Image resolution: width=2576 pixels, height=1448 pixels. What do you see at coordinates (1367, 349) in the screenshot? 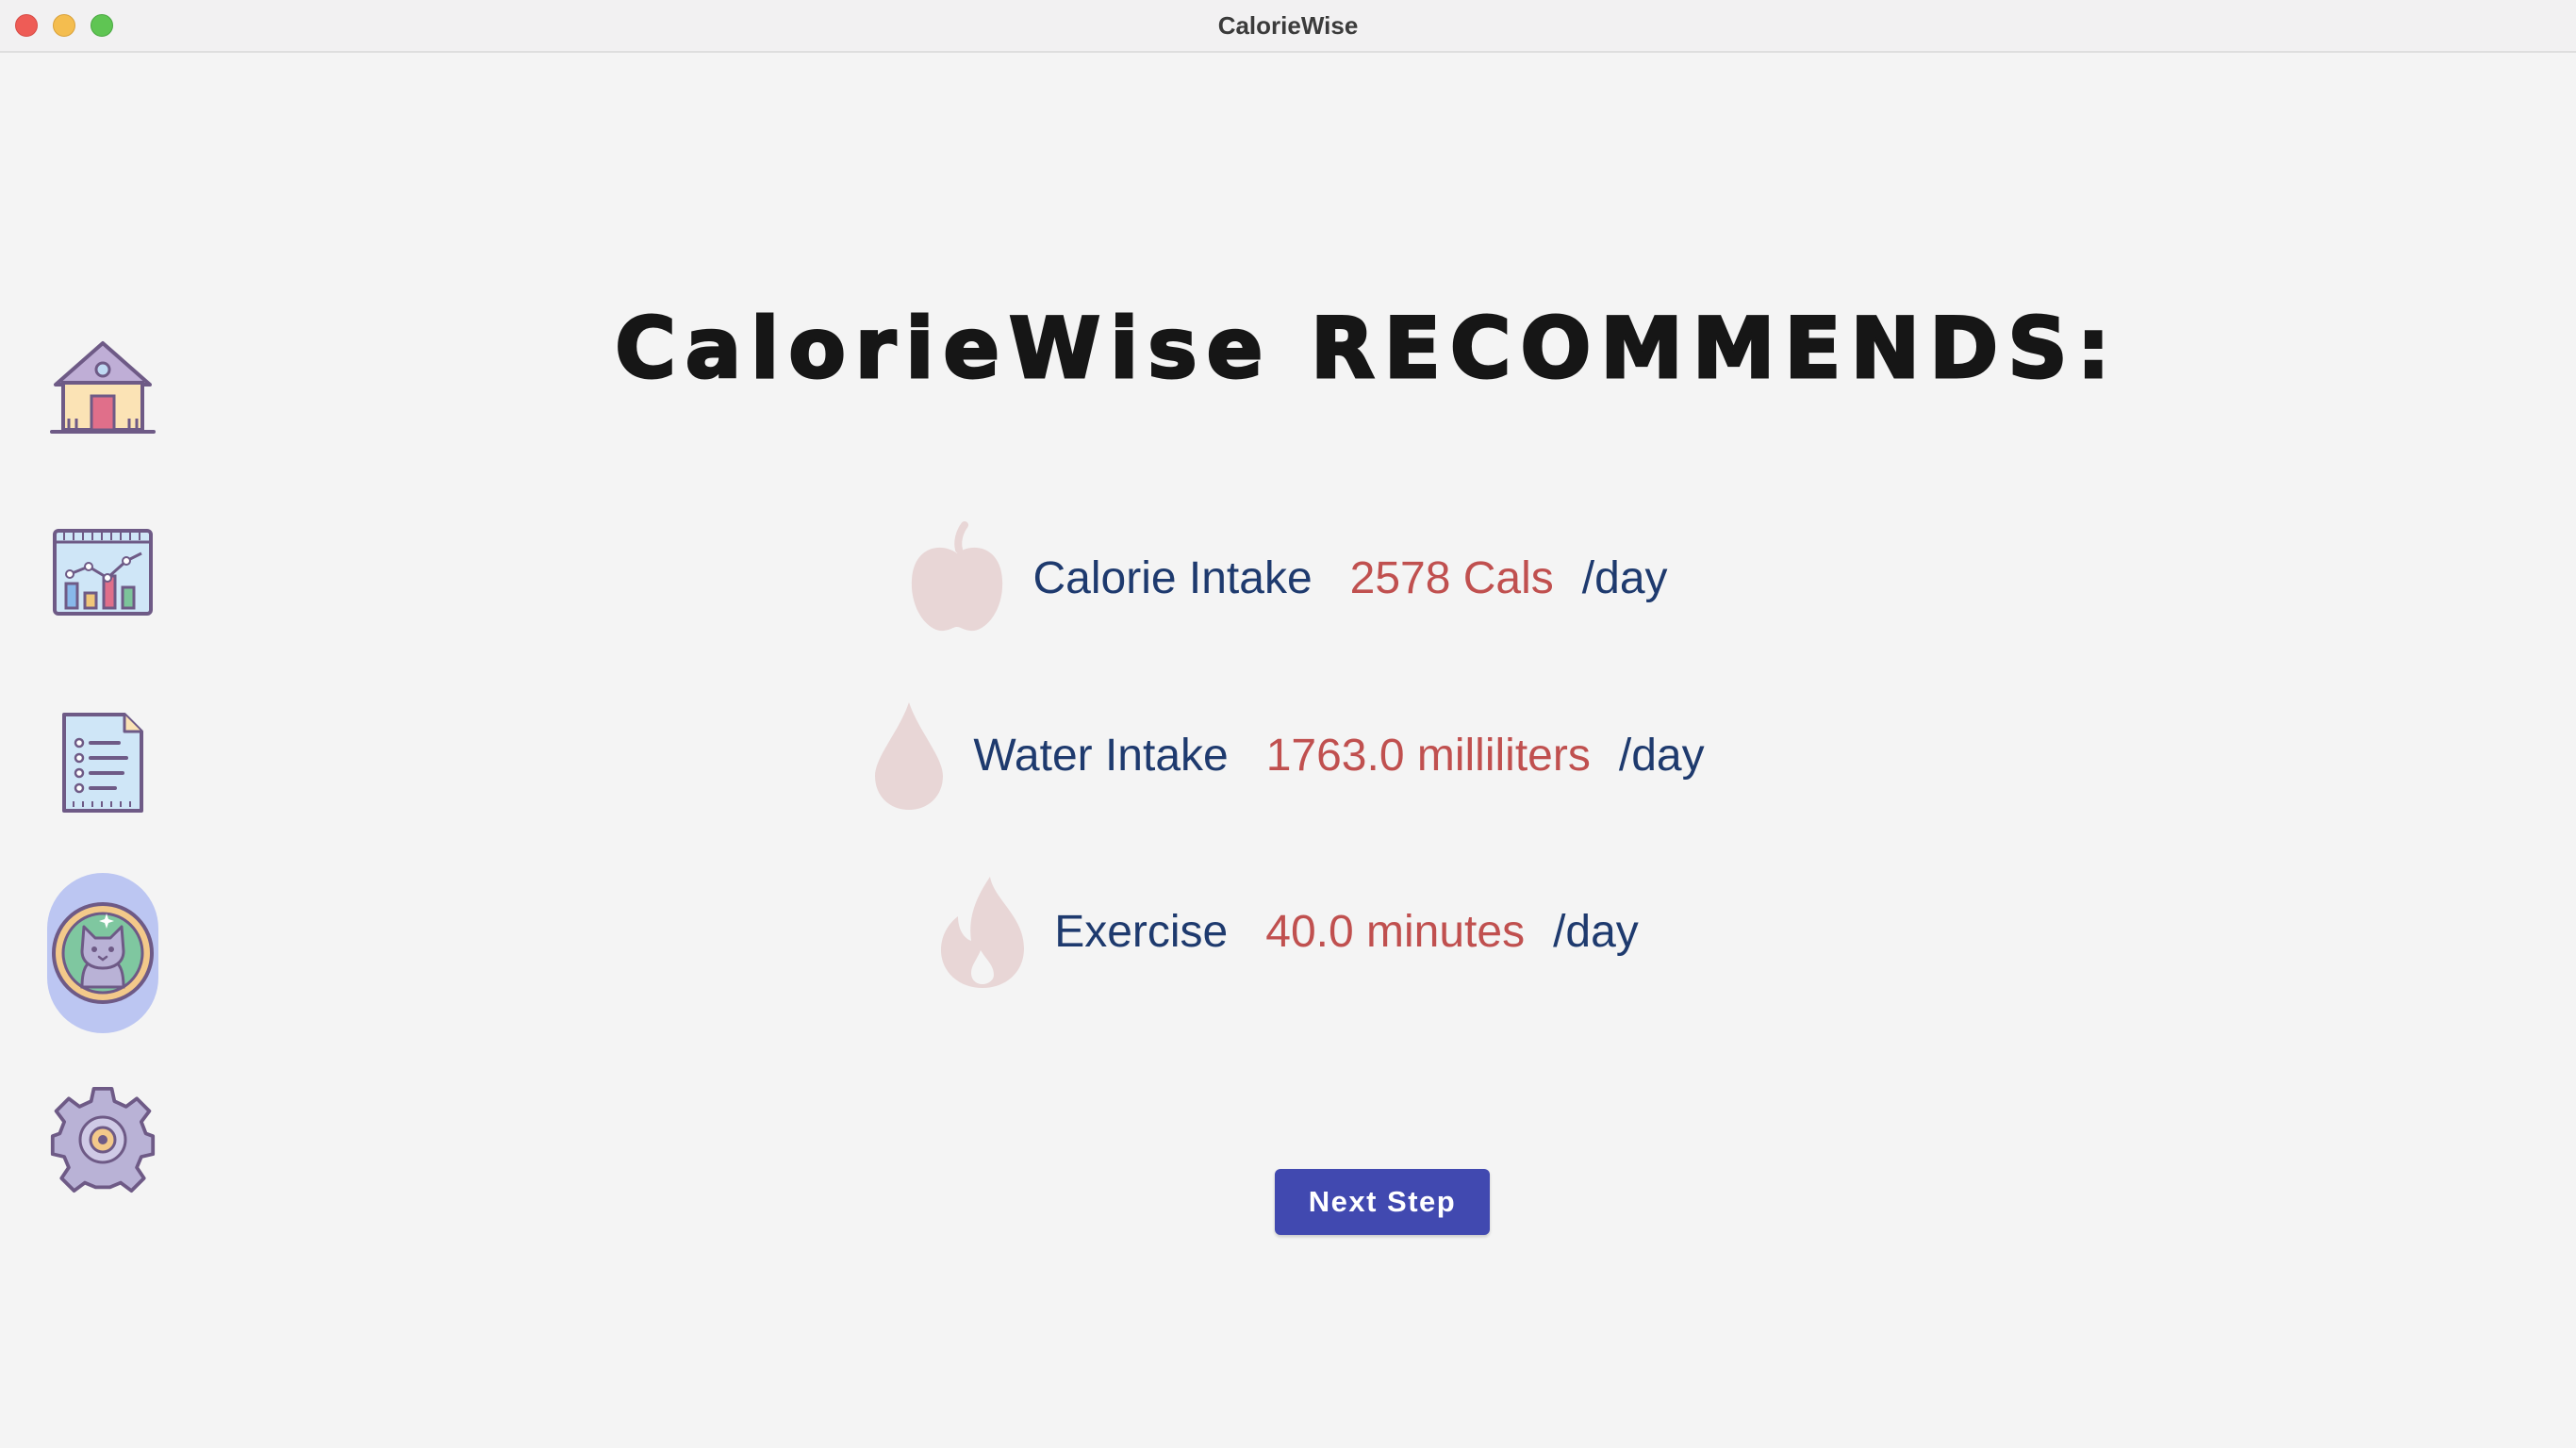
I see `recommendations-heading: CalorieWise RECOMMENDS:` at bounding box center [1367, 349].